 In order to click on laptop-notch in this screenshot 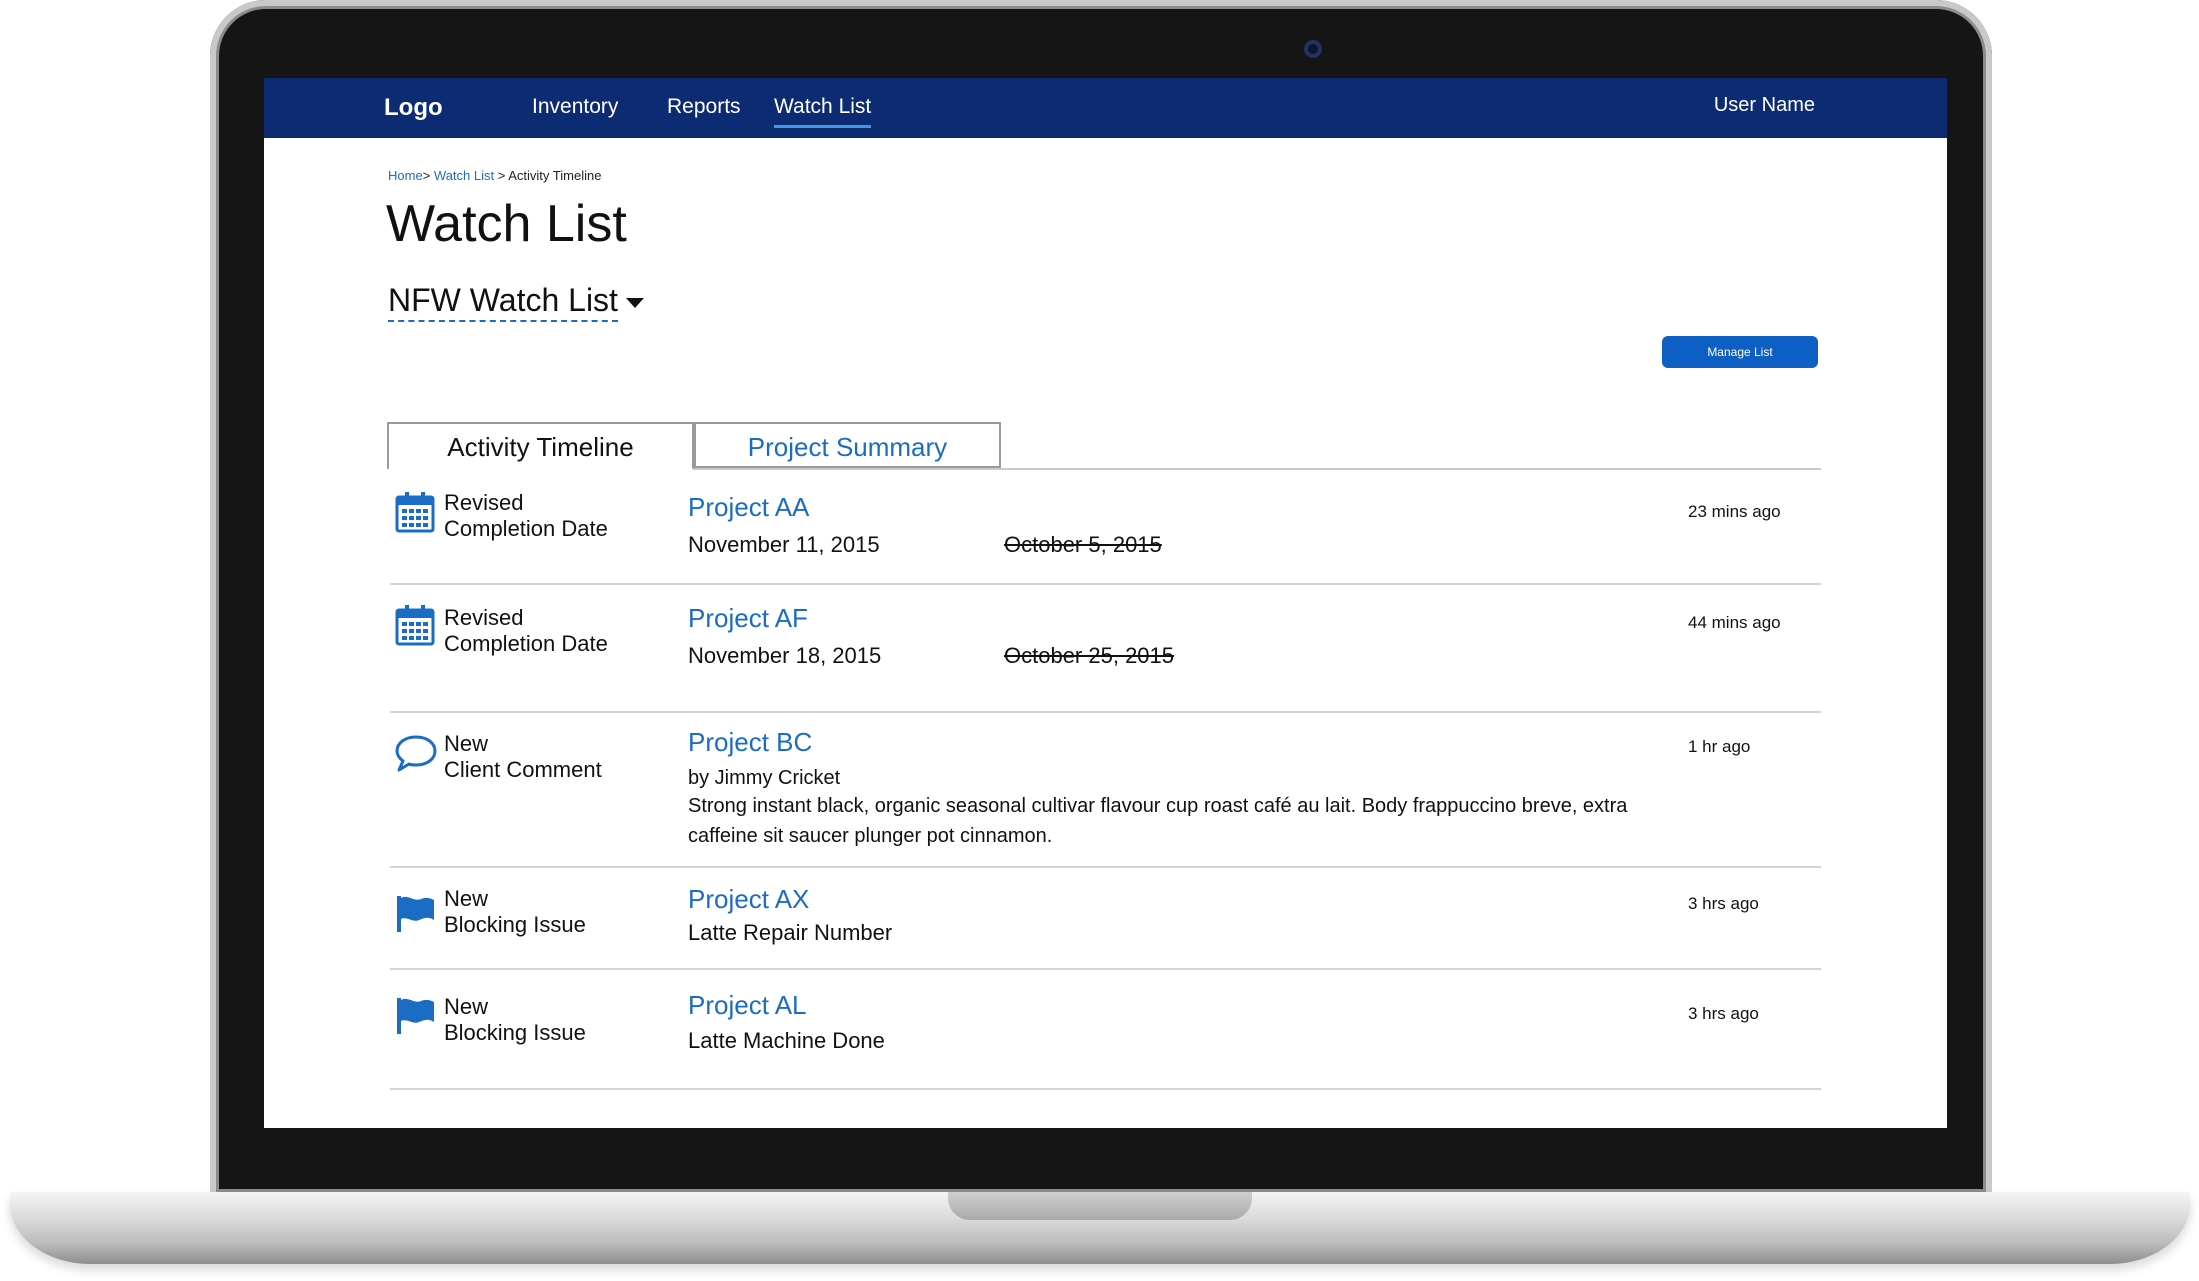, I will do `click(1100, 1206)`.